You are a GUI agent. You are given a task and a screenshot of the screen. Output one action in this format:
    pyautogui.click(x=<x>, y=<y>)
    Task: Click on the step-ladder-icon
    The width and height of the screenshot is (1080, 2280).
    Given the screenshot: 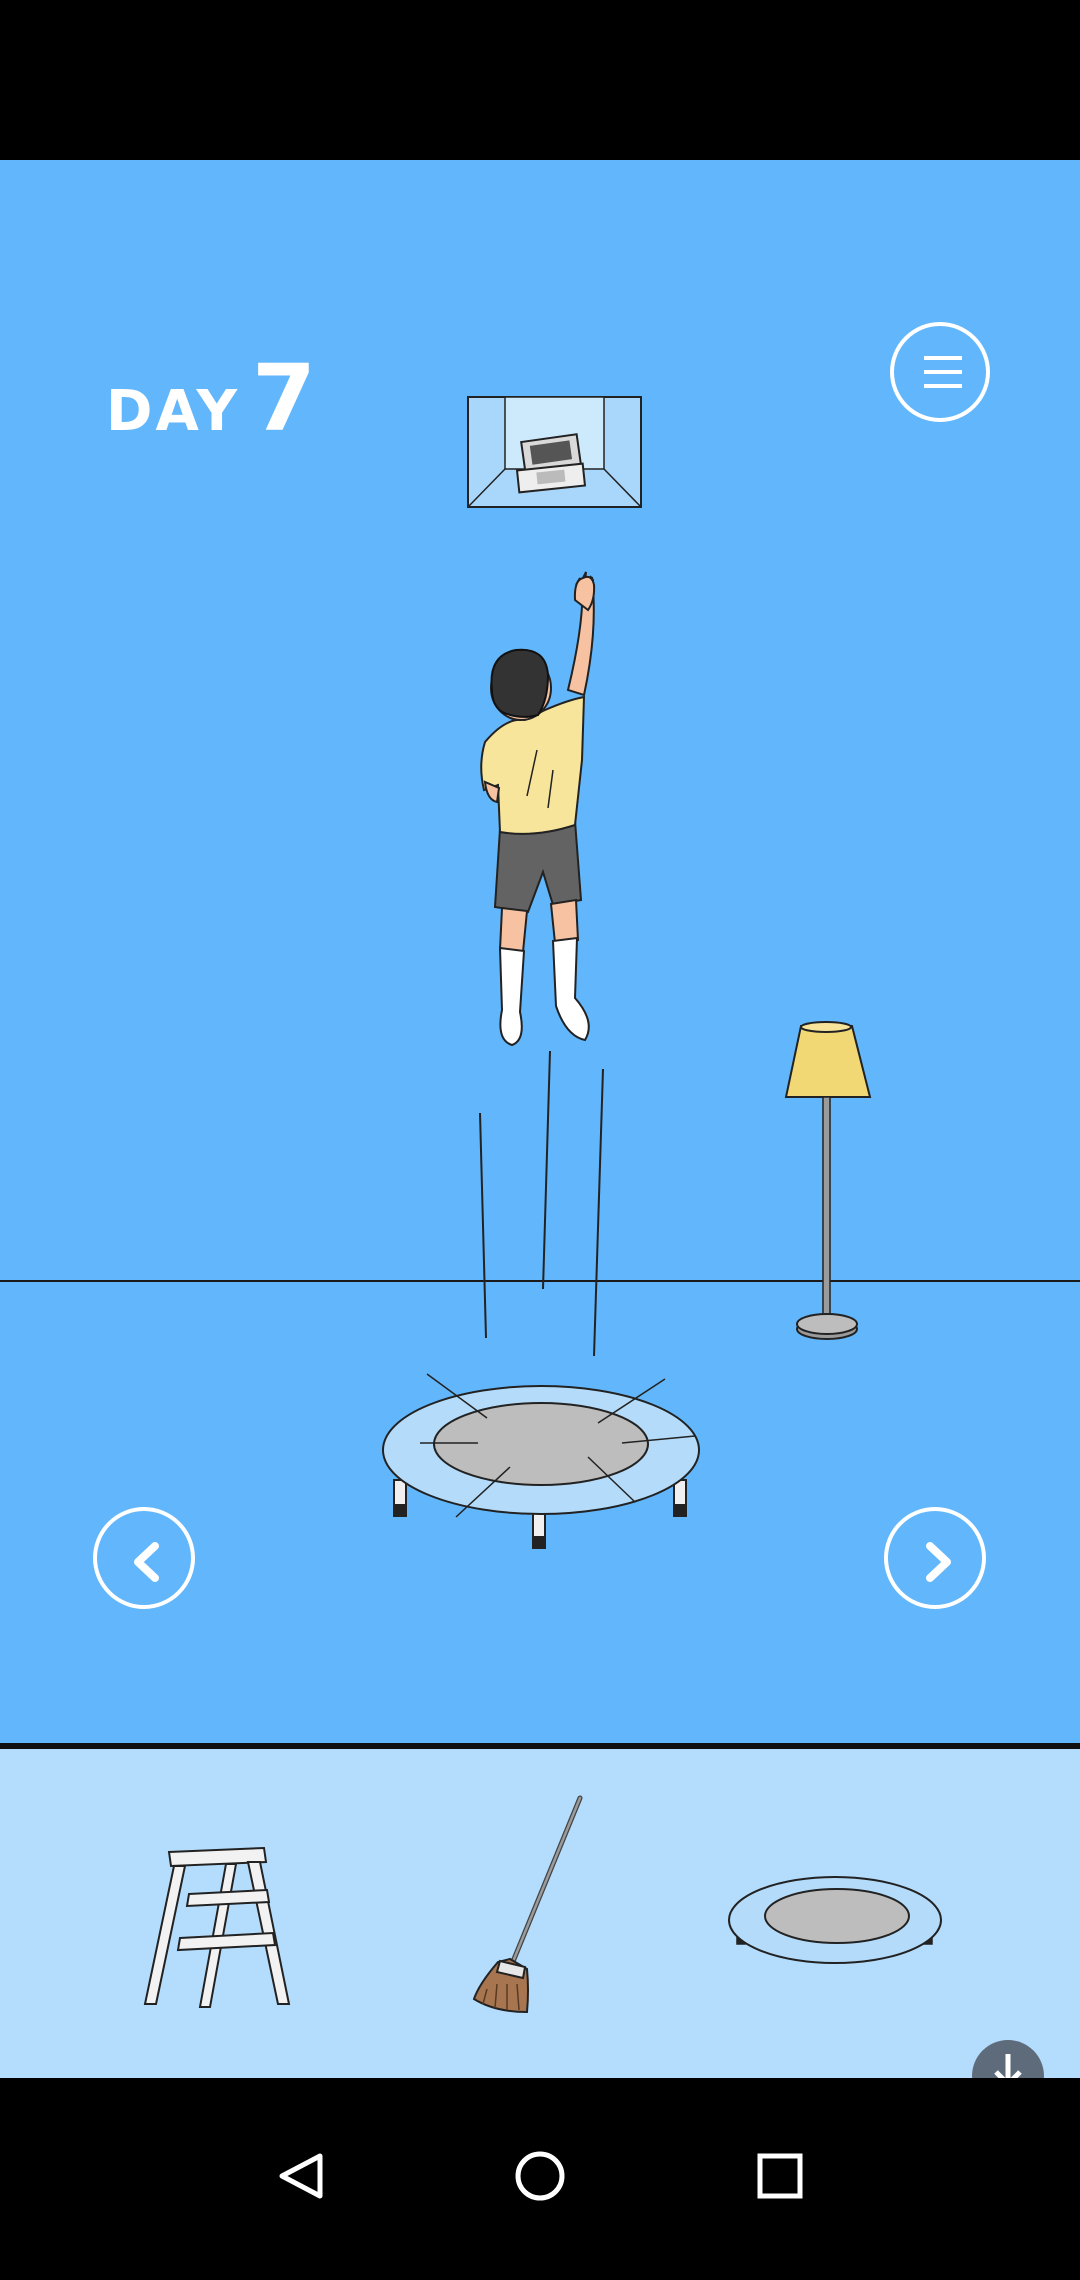 What is the action you would take?
    pyautogui.click(x=217, y=1927)
    